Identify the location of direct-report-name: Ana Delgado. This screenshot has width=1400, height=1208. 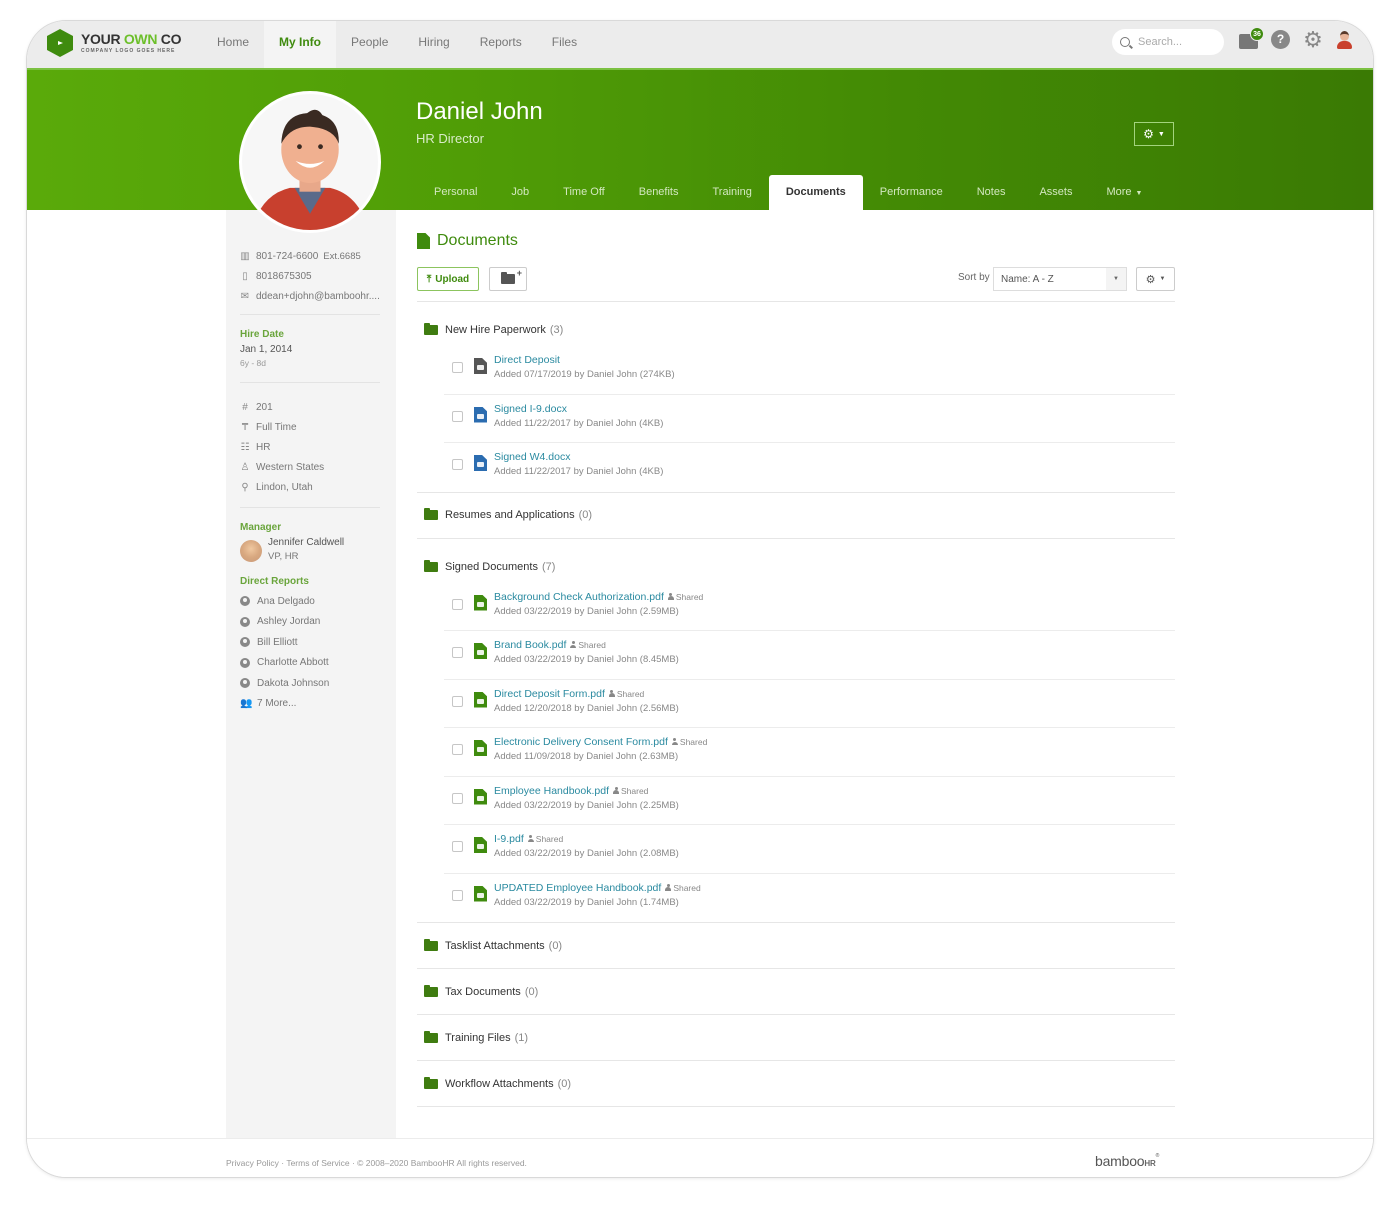
(286, 601).